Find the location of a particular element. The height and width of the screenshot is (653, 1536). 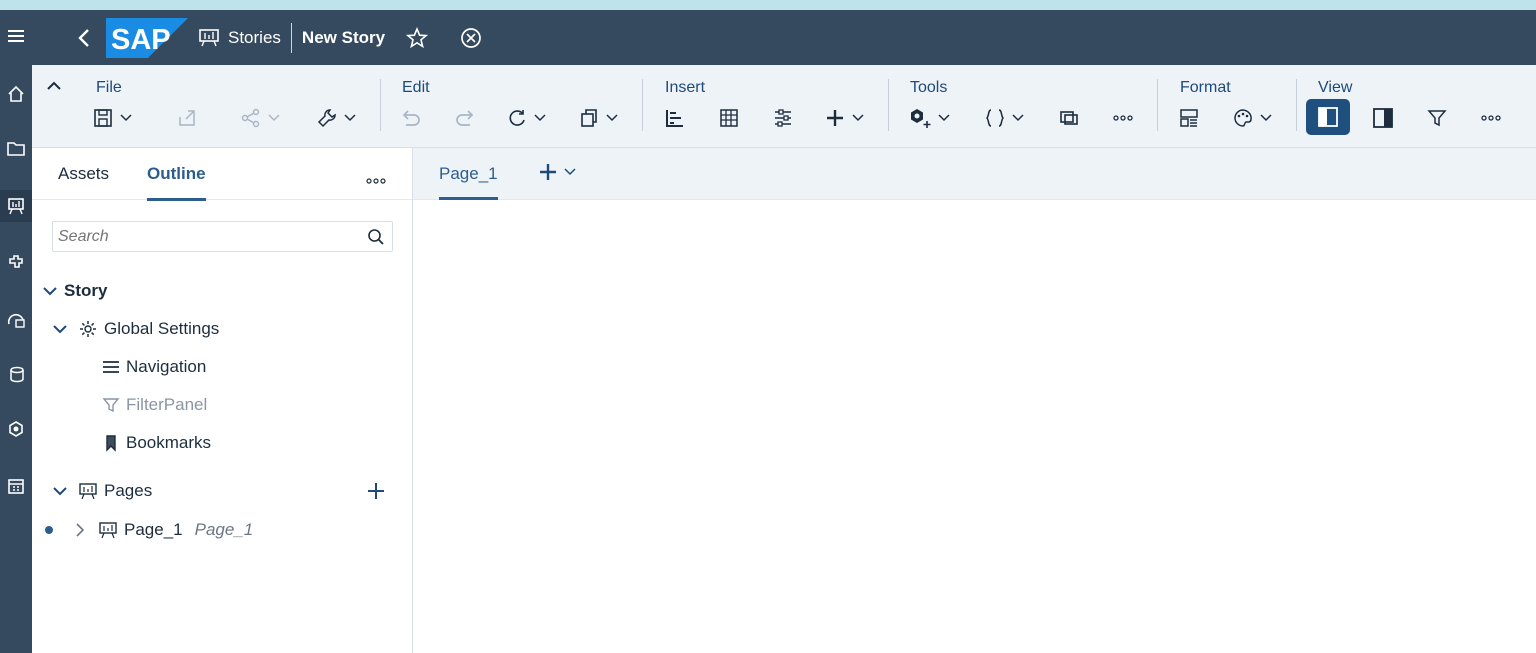

table-icon is located at coordinates (729, 118).